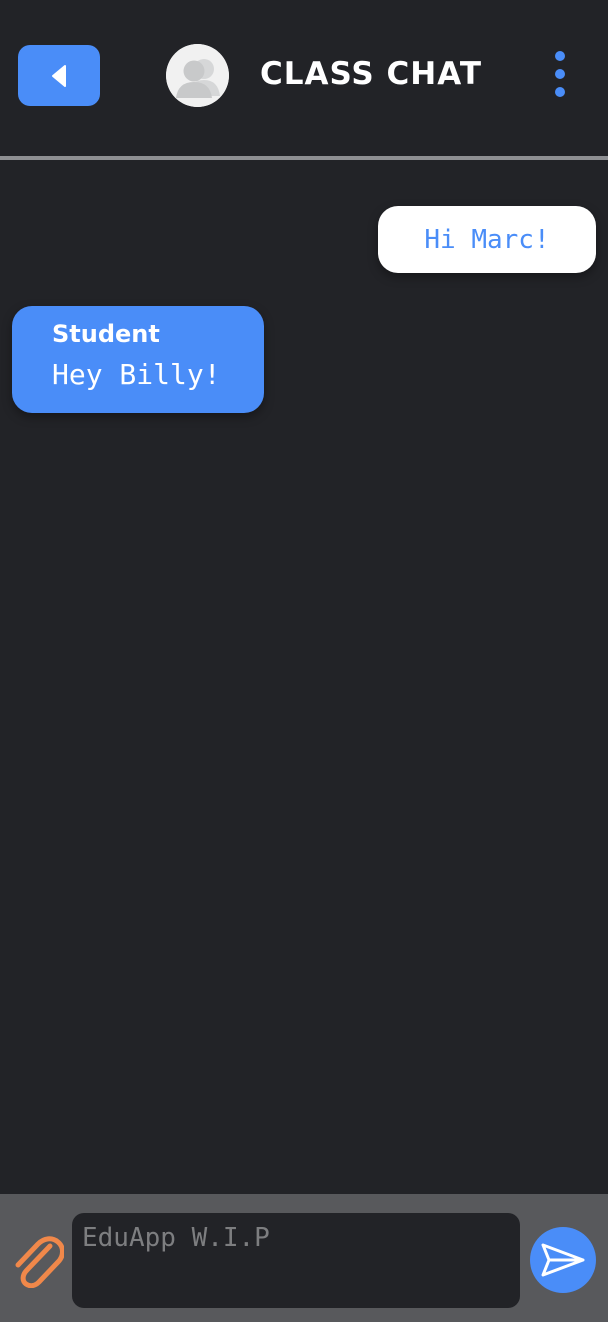  I want to click on send-button, so click(563, 1260).